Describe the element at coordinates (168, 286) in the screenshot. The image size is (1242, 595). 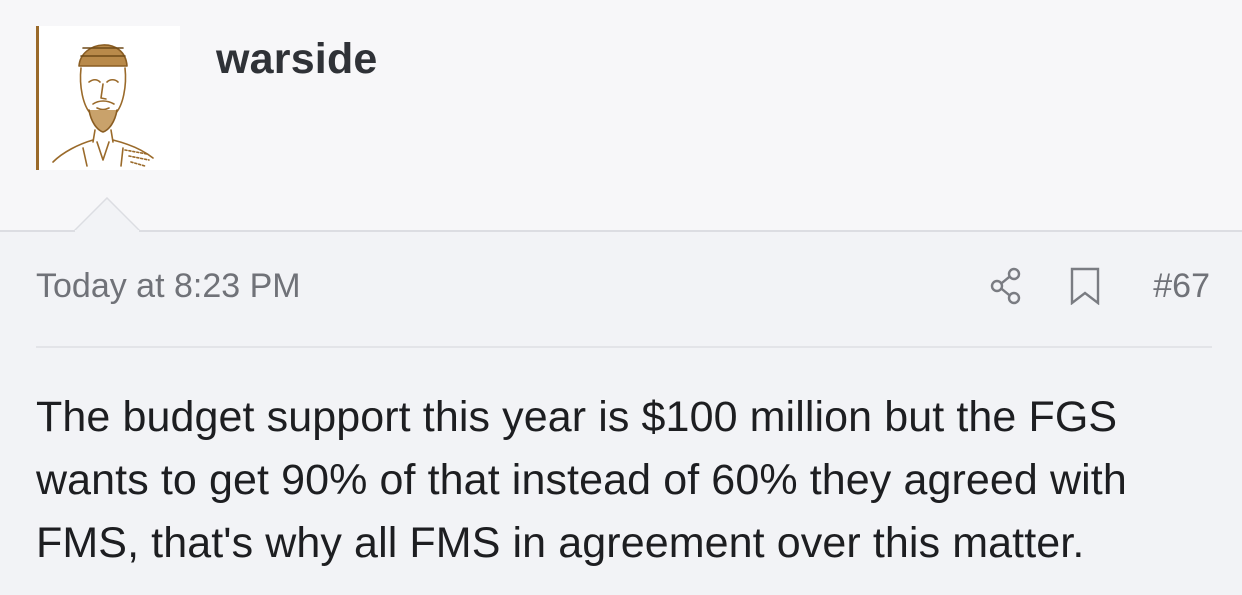
I see `post-timestamp: Today at 8:23 PM` at that location.